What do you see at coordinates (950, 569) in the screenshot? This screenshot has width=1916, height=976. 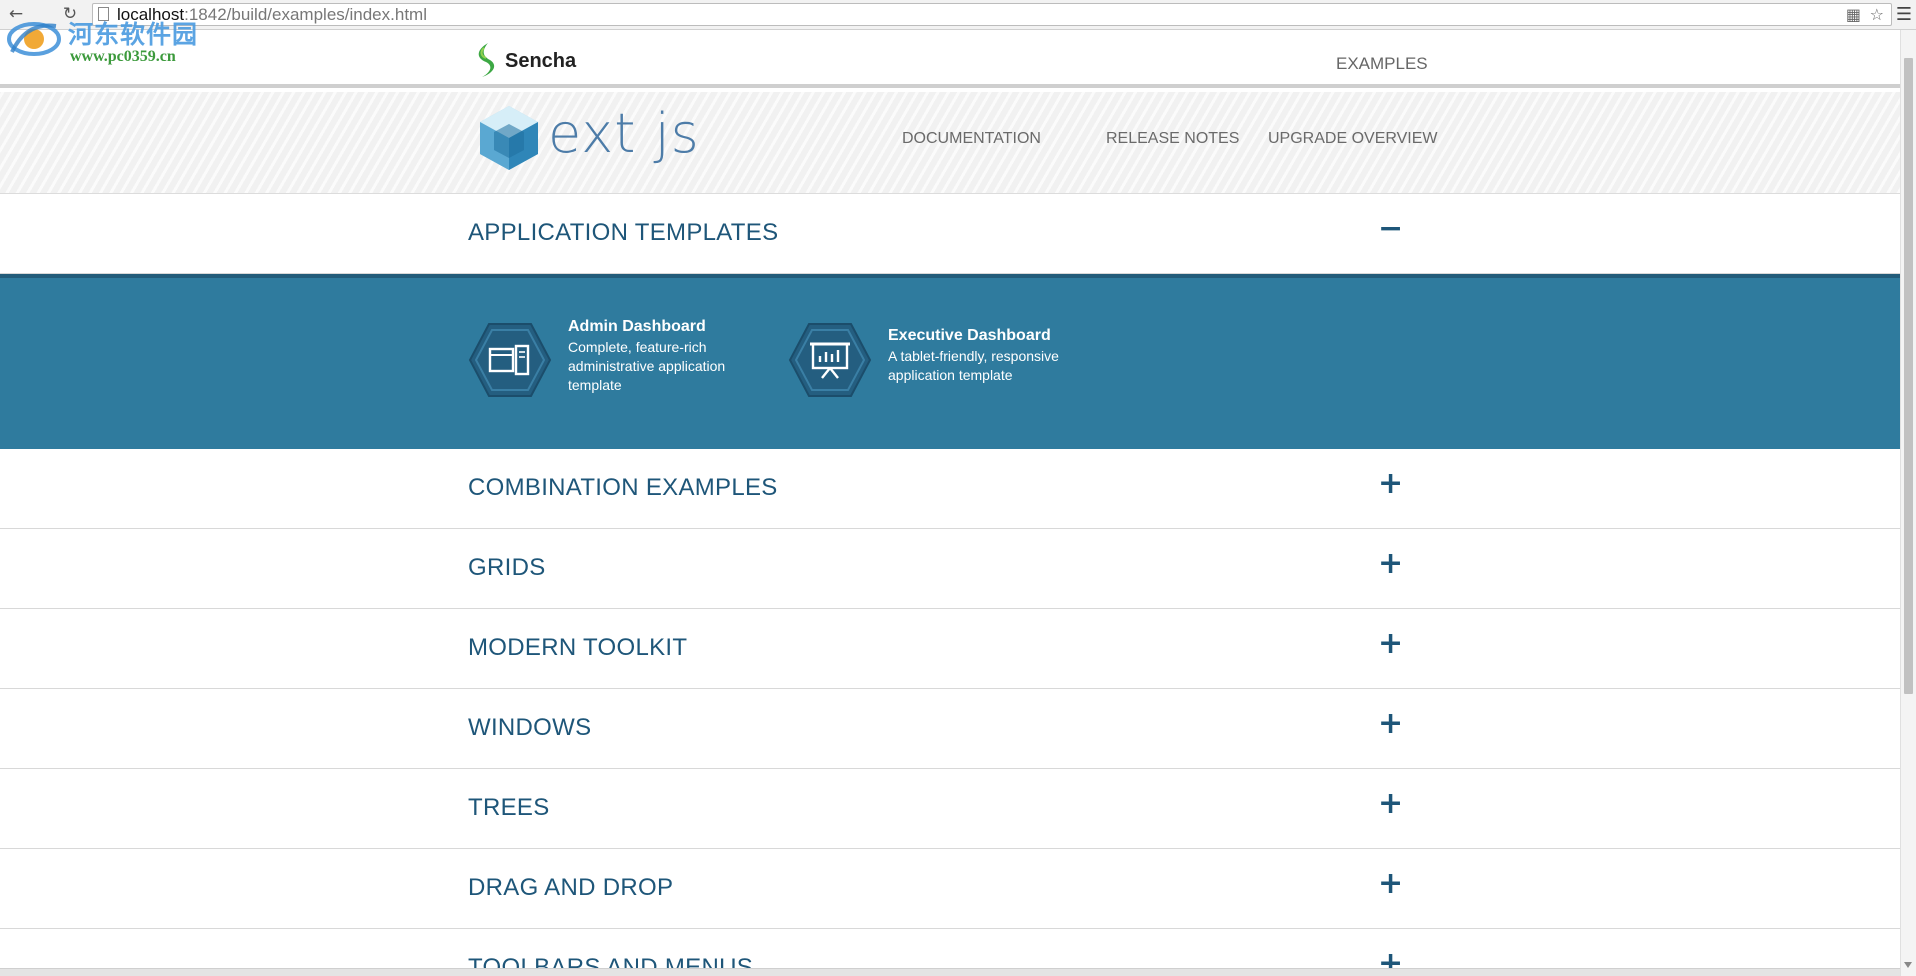 I see `section-grids: GRIDS +` at bounding box center [950, 569].